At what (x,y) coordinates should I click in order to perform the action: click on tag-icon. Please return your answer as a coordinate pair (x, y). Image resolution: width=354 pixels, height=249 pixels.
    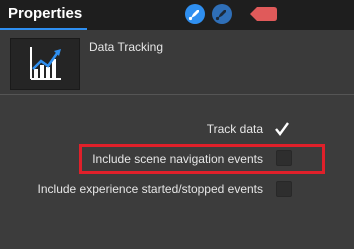
    Looking at the image, I should click on (263, 14).